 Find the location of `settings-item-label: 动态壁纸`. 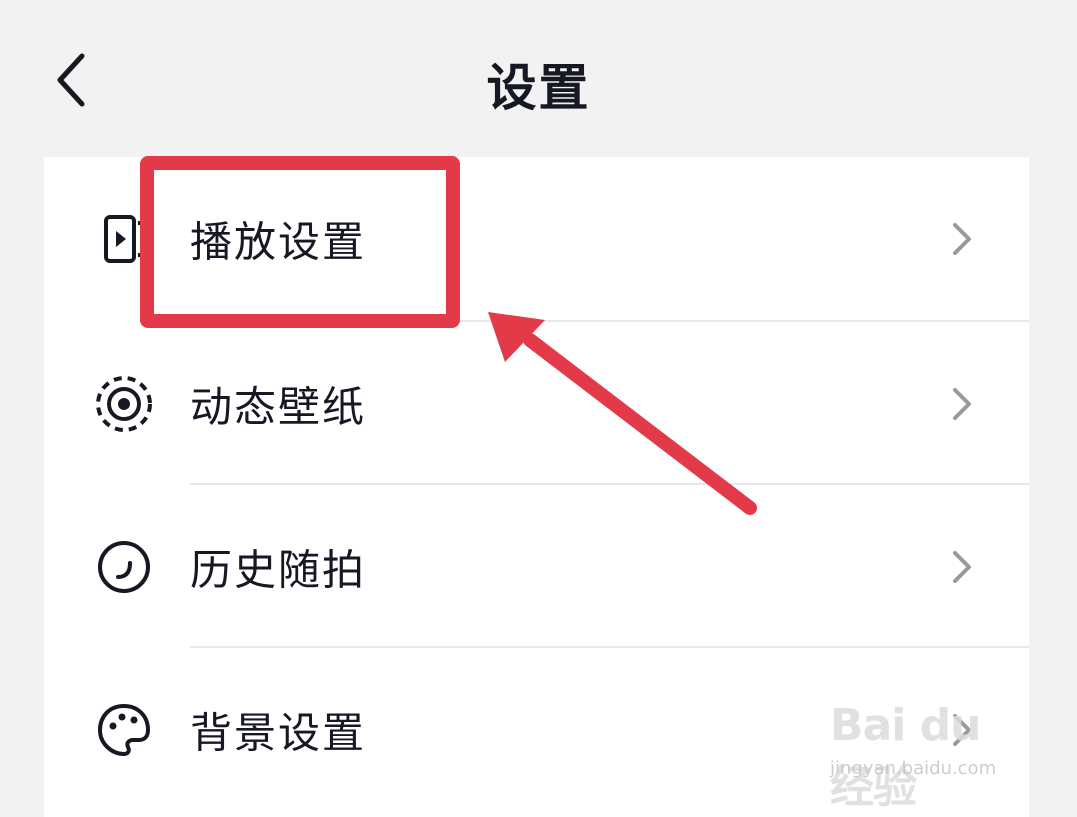

settings-item-label: 动态壁纸 is located at coordinates (278, 406).